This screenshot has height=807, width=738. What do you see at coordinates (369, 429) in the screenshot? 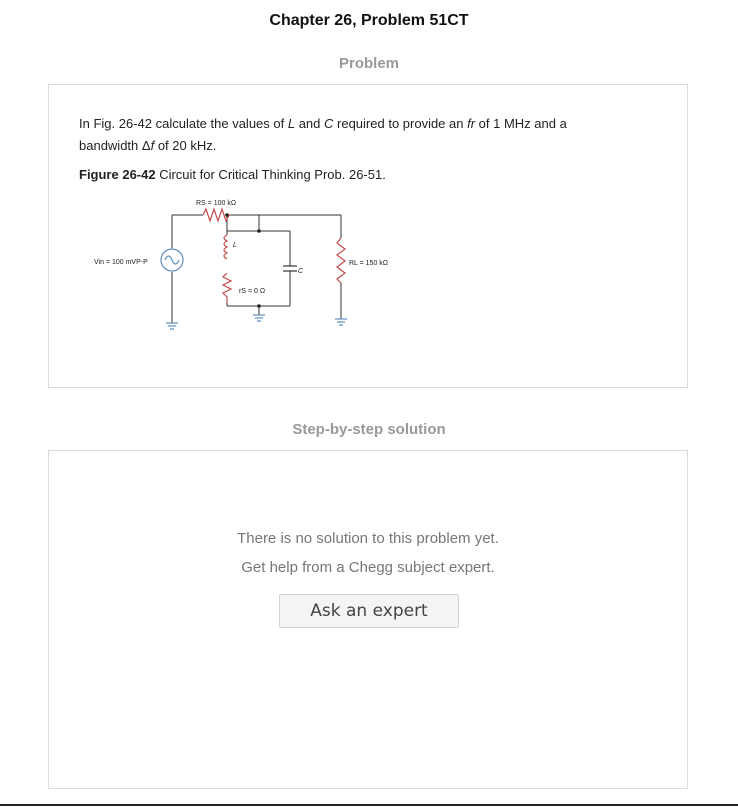
I see `solution-heading: Step-by-step solution` at bounding box center [369, 429].